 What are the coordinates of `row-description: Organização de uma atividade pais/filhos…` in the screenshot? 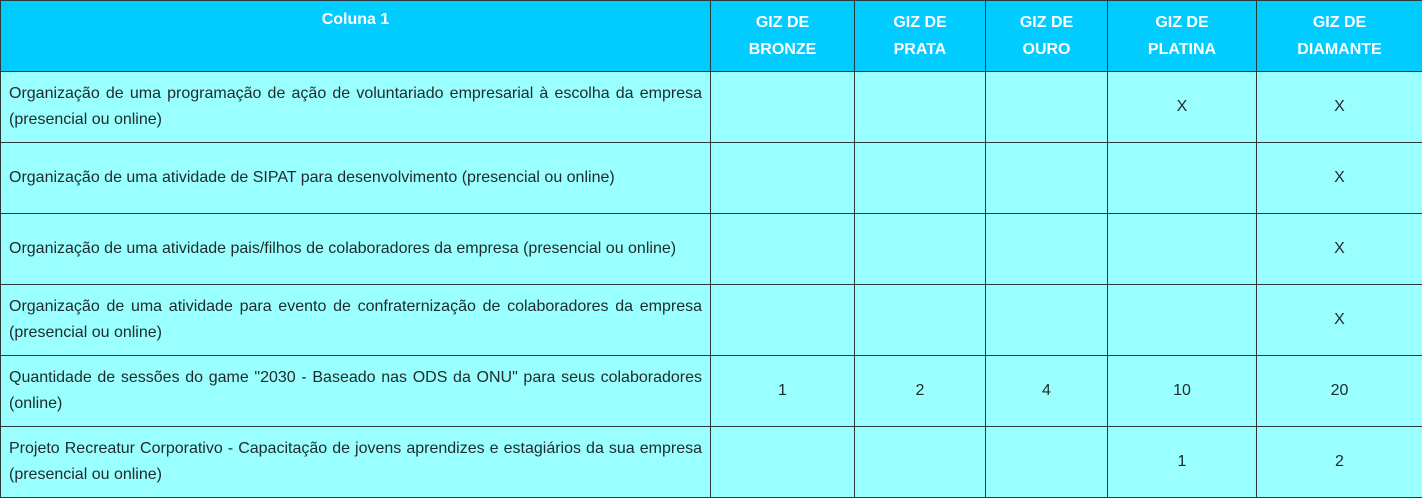 It's located at (355, 249).